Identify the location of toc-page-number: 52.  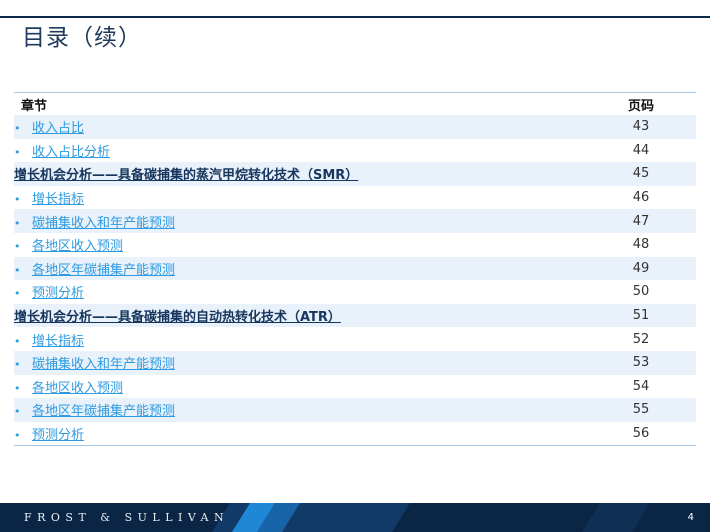
(641, 339).